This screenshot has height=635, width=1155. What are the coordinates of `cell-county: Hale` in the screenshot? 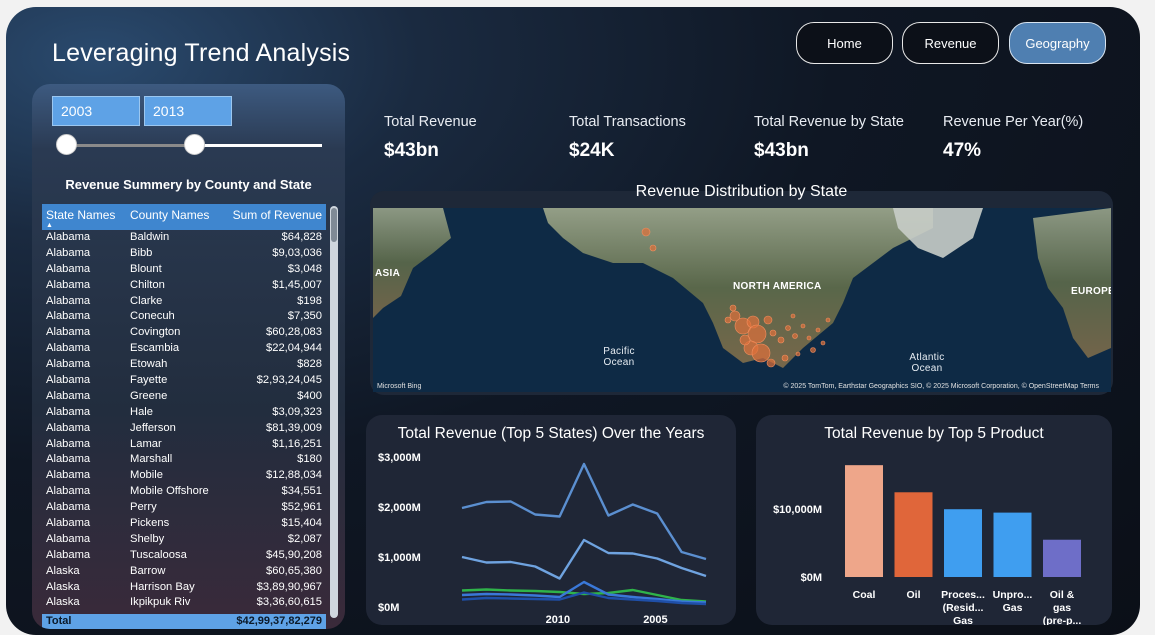 It's located at (142, 411).